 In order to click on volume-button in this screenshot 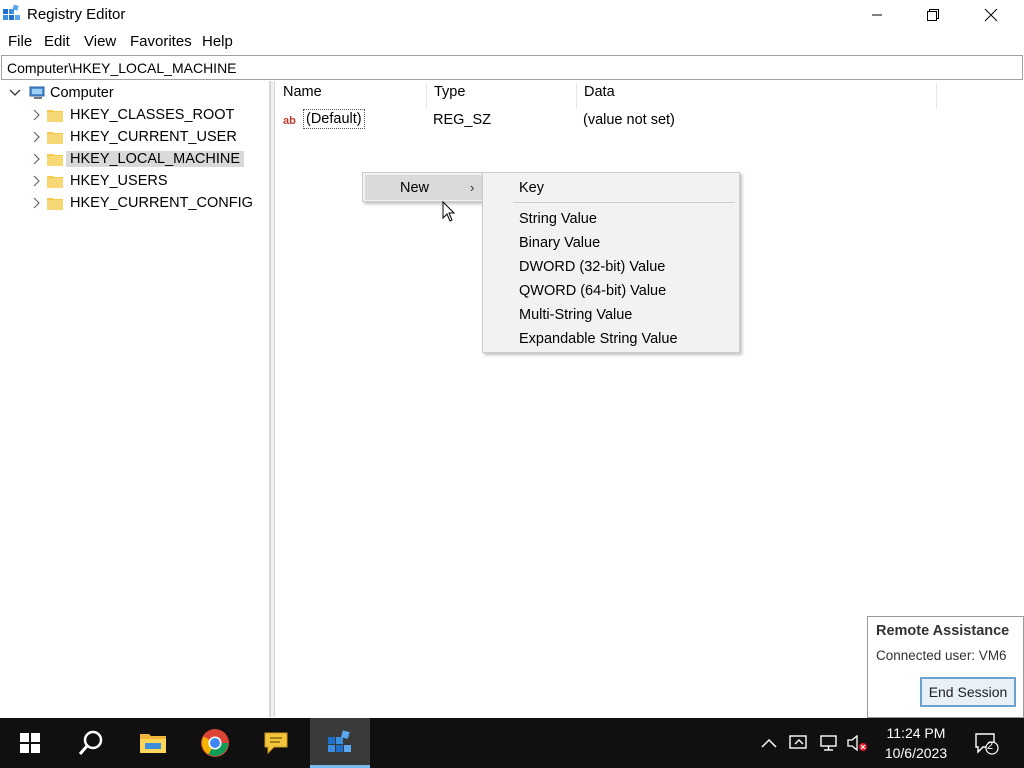, I will do `click(857, 743)`.